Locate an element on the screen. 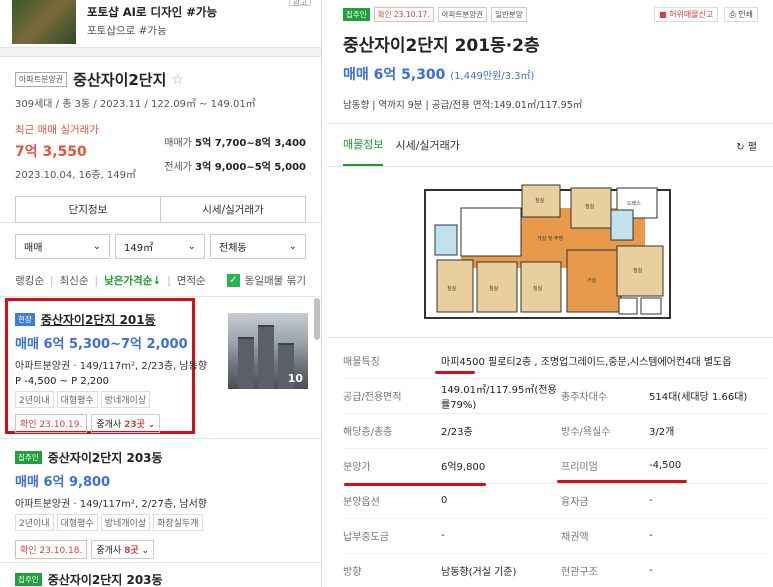  info-key: 납부중도금 is located at coordinates (392, 536).